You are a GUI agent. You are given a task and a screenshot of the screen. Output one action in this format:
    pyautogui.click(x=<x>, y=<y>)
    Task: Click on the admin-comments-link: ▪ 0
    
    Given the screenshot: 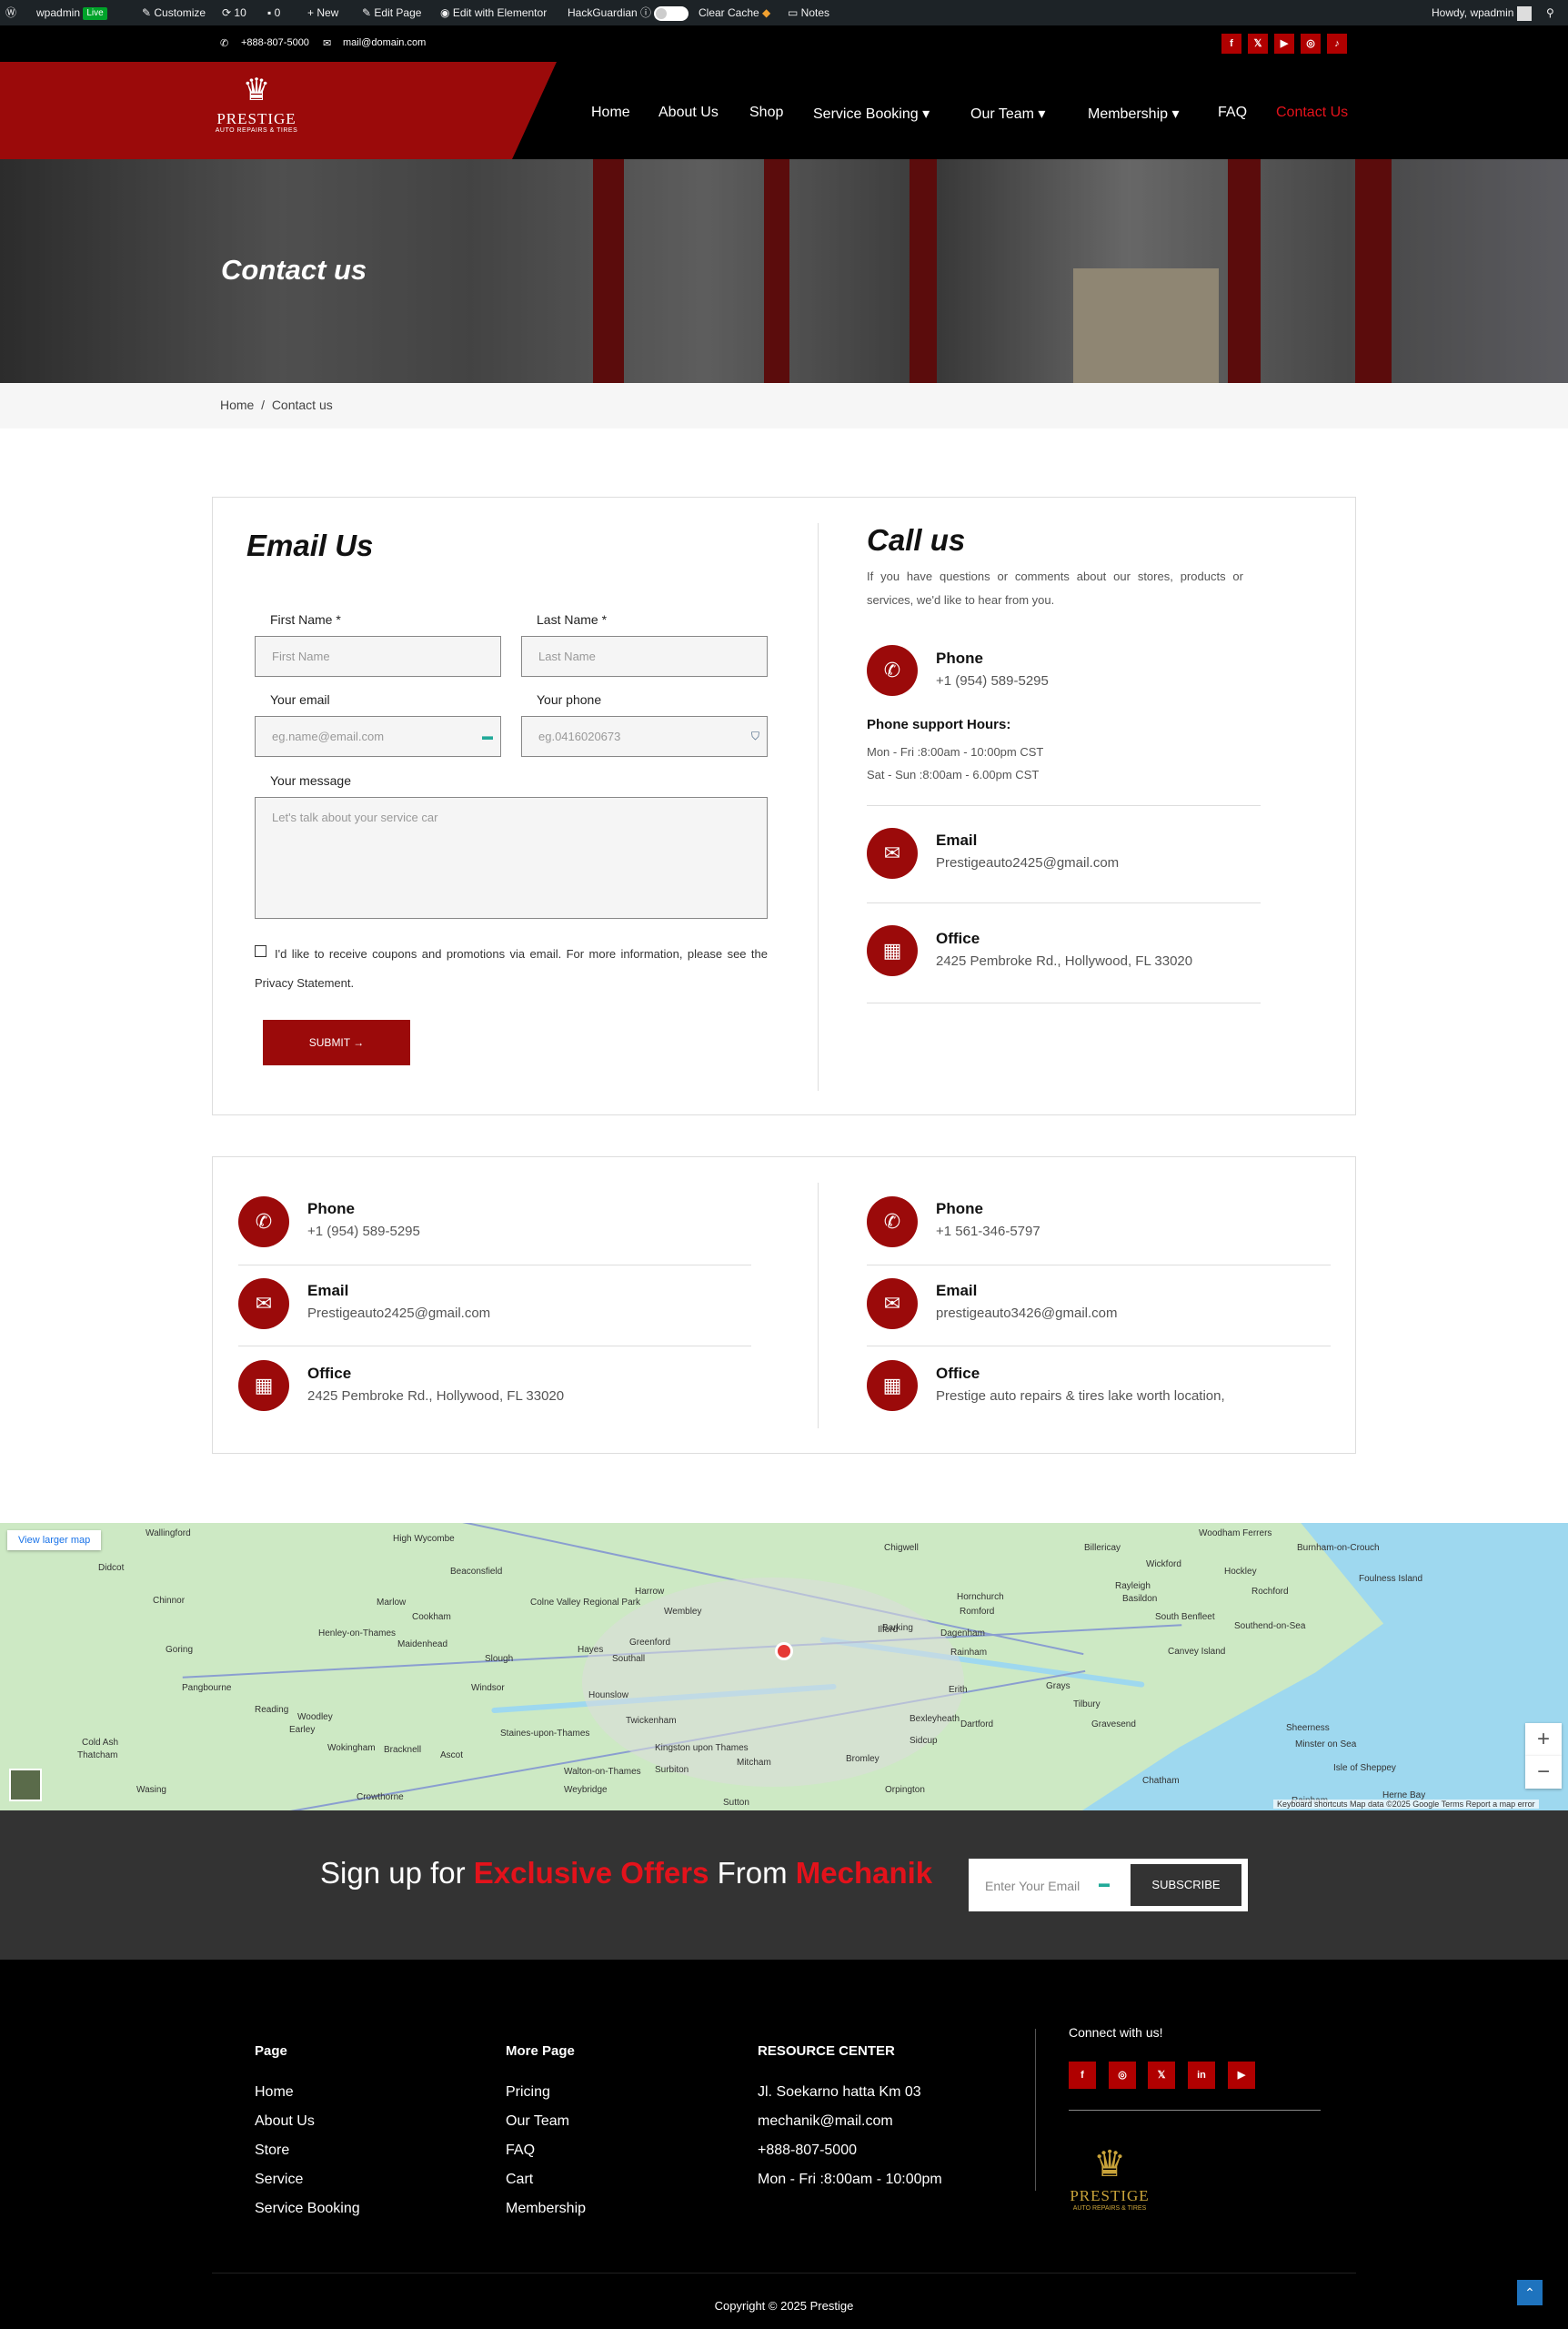 What is the action you would take?
    pyautogui.click(x=273, y=12)
    